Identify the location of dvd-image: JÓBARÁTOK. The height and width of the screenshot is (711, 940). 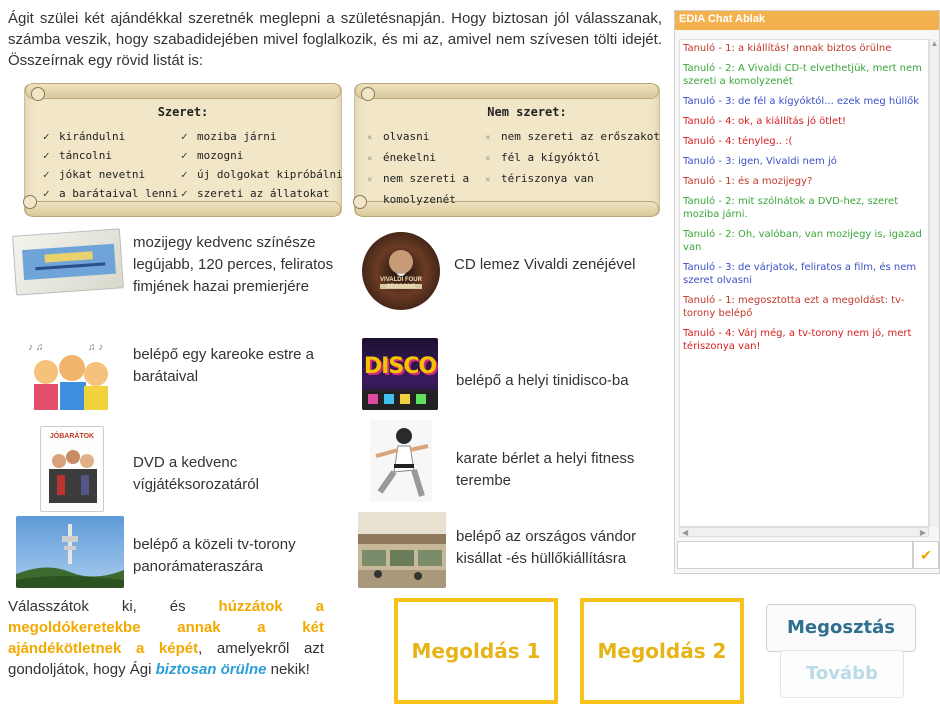
(72, 469).